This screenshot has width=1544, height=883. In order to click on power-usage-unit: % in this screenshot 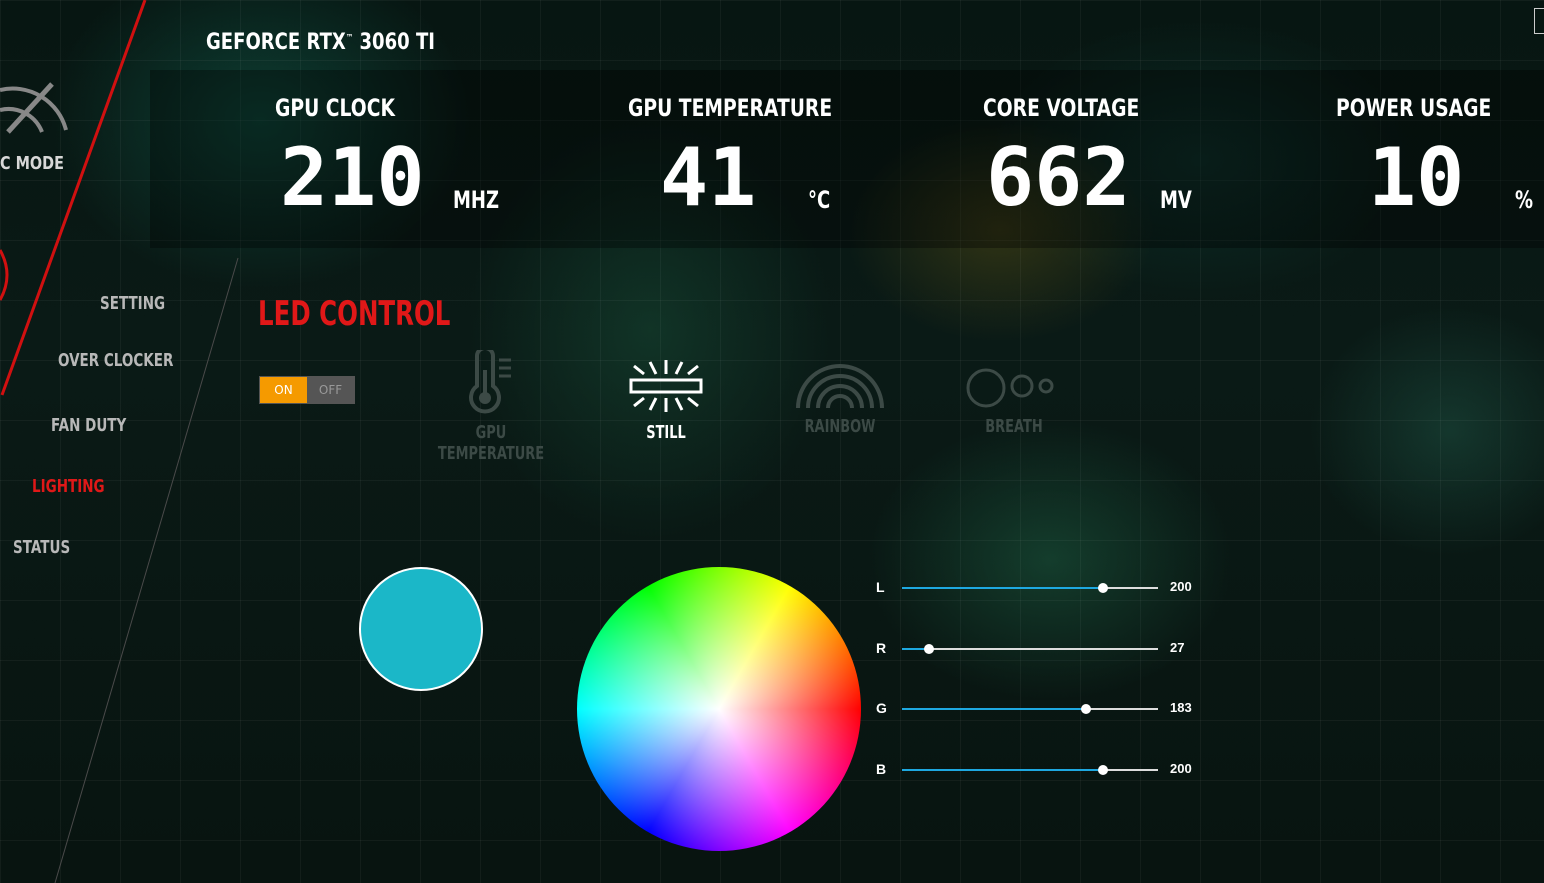, I will do `click(1524, 200)`.